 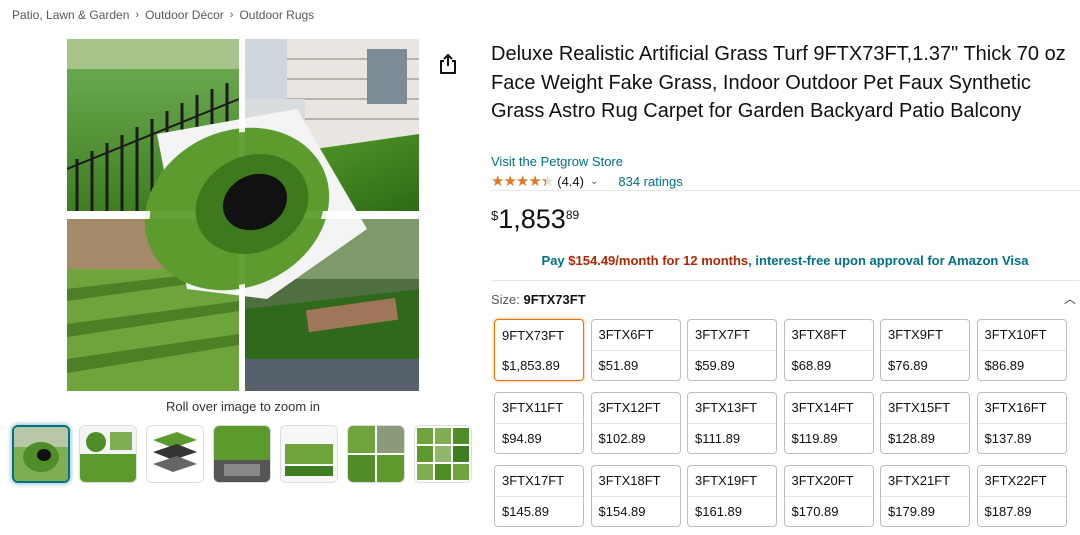 I want to click on size-option: 3FTX11FT $94.89, so click(x=539, y=423).